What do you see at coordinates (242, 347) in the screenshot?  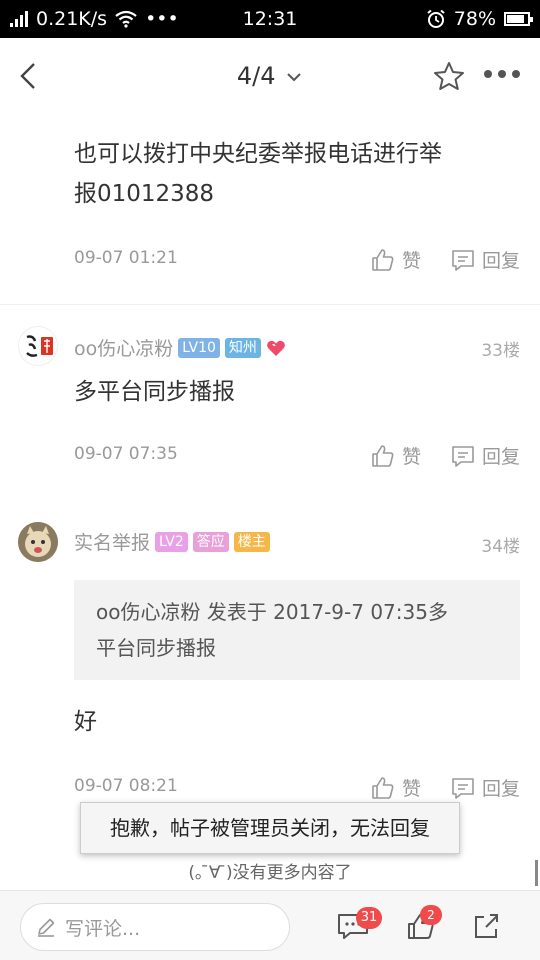 I see `title-badge: 知州` at bounding box center [242, 347].